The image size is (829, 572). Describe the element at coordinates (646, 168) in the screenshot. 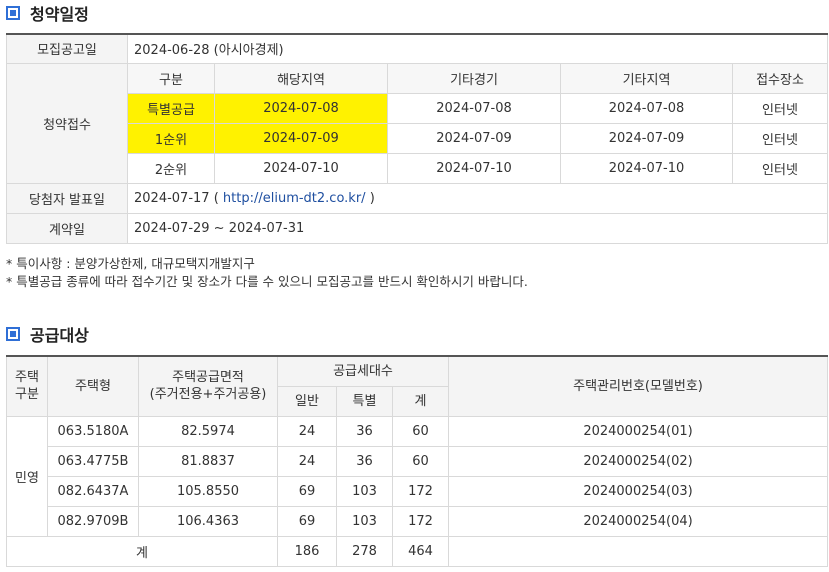

I see `row-other: 2024-07-10` at that location.